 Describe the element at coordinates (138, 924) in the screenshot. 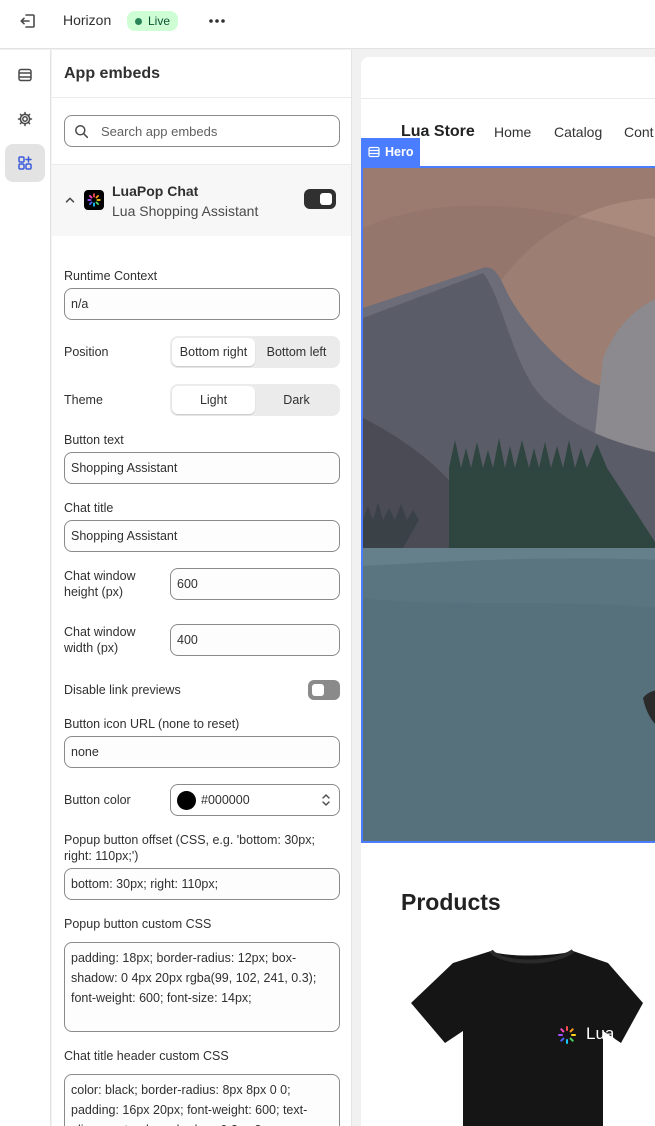

I see `popup-css-label: Popup button custom CSS` at that location.